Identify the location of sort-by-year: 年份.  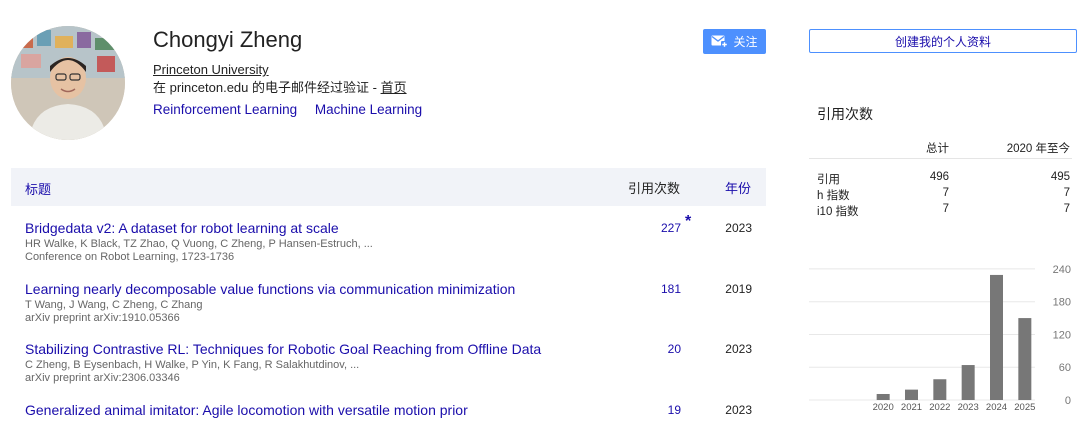
(738, 187).